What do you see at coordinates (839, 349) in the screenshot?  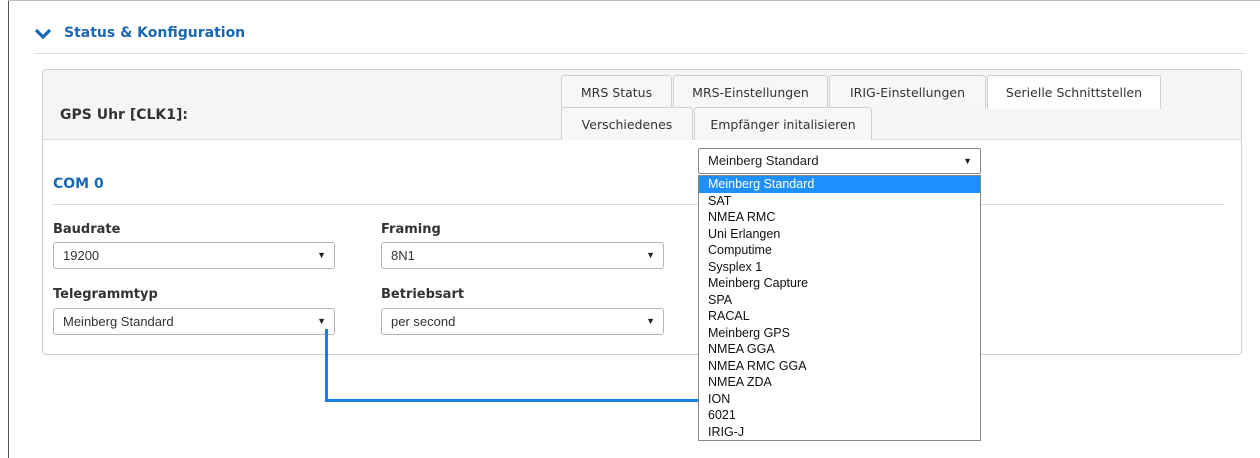 I see `dropdown-option: NMEA GGA` at bounding box center [839, 349].